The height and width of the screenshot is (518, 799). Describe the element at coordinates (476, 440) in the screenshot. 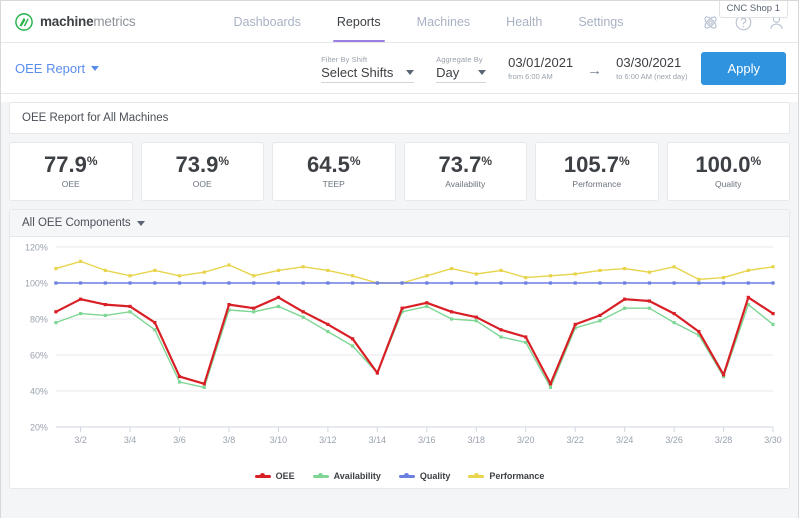

I see `x-axis-tick-label: 3/18` at that location.